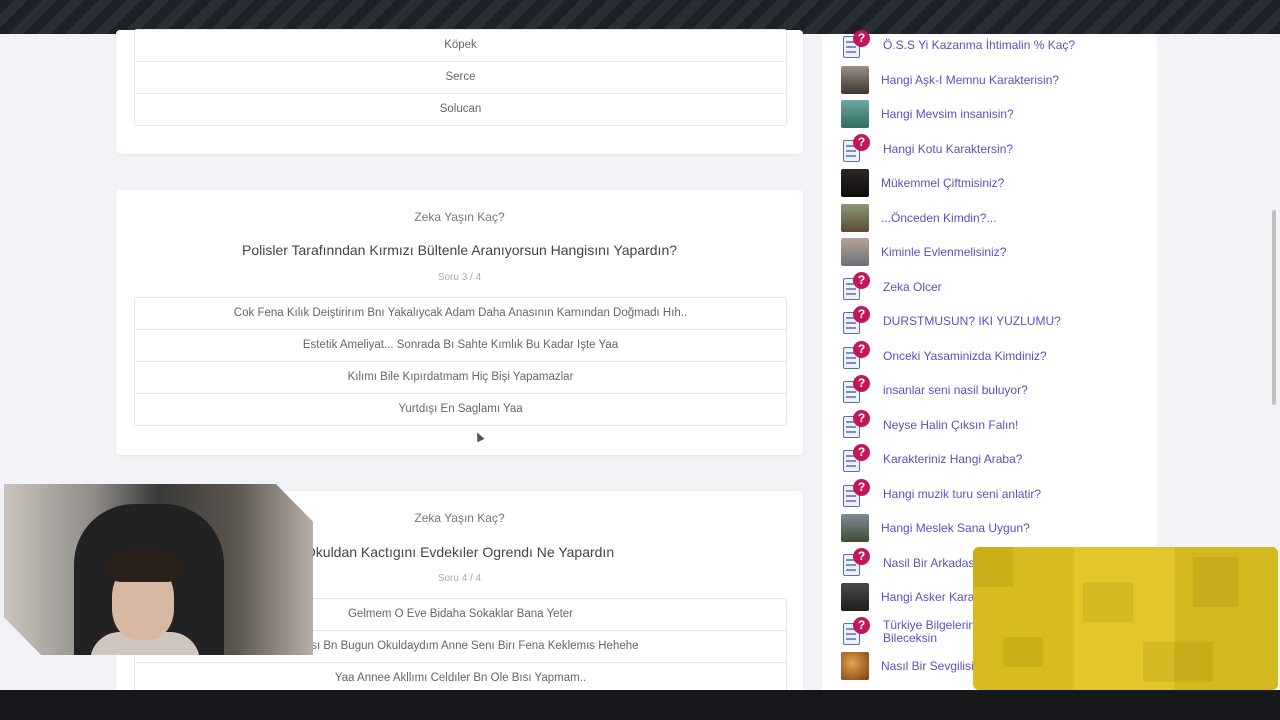 The width and height of the screenshot is (1280, 720). What do you see at coordinates (955, 389) in the screenshot?
I see `sidebar-item-label: insanlar seni nasil buluyor?` at bounding box center [955, 389].